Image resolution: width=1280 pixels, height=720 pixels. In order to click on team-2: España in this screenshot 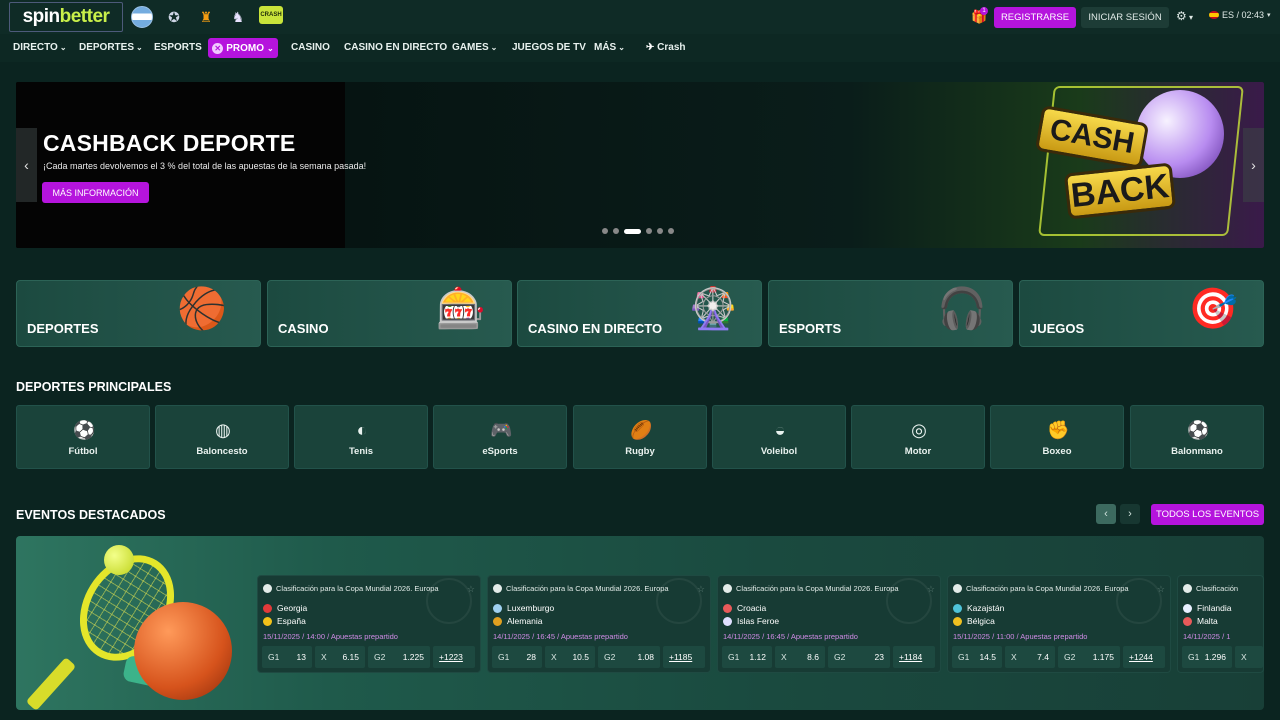, I will do `click(284, 621)`.